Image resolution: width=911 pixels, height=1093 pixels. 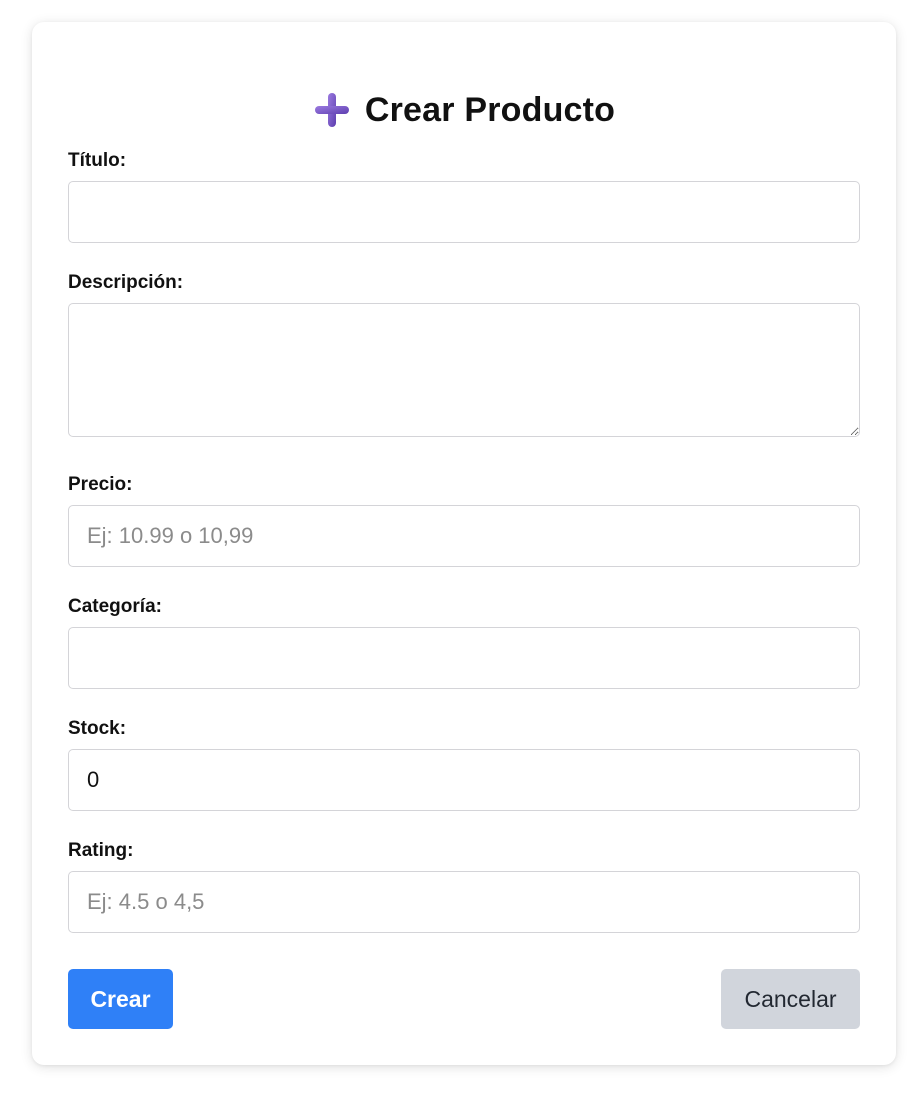 What do you see at coordinates (790, 999) in the screenshot?
I see `cancel-button: Cancelar` at bounding box center [790, 999].